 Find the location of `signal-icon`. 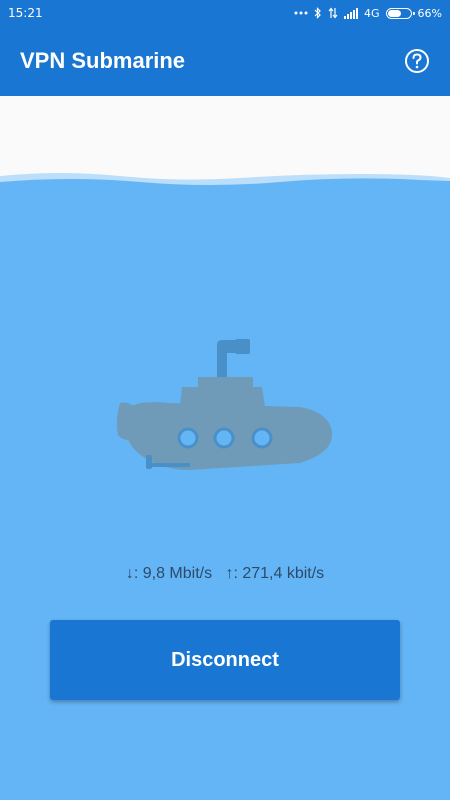

signal-icon is located at coordinates (351, 13).